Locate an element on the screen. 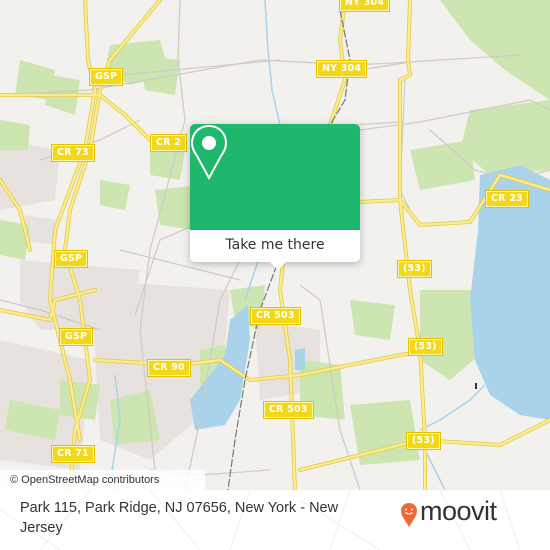 This screenshot has height=550, width=550. destination-popup: Take me there is located at coordinates (275, 197).